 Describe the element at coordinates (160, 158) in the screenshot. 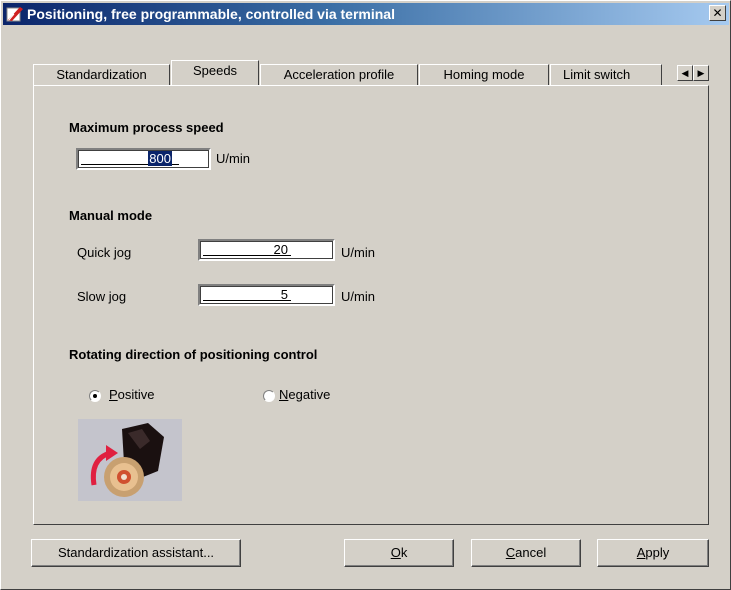

I see `max-speed-value: 800` at that location.